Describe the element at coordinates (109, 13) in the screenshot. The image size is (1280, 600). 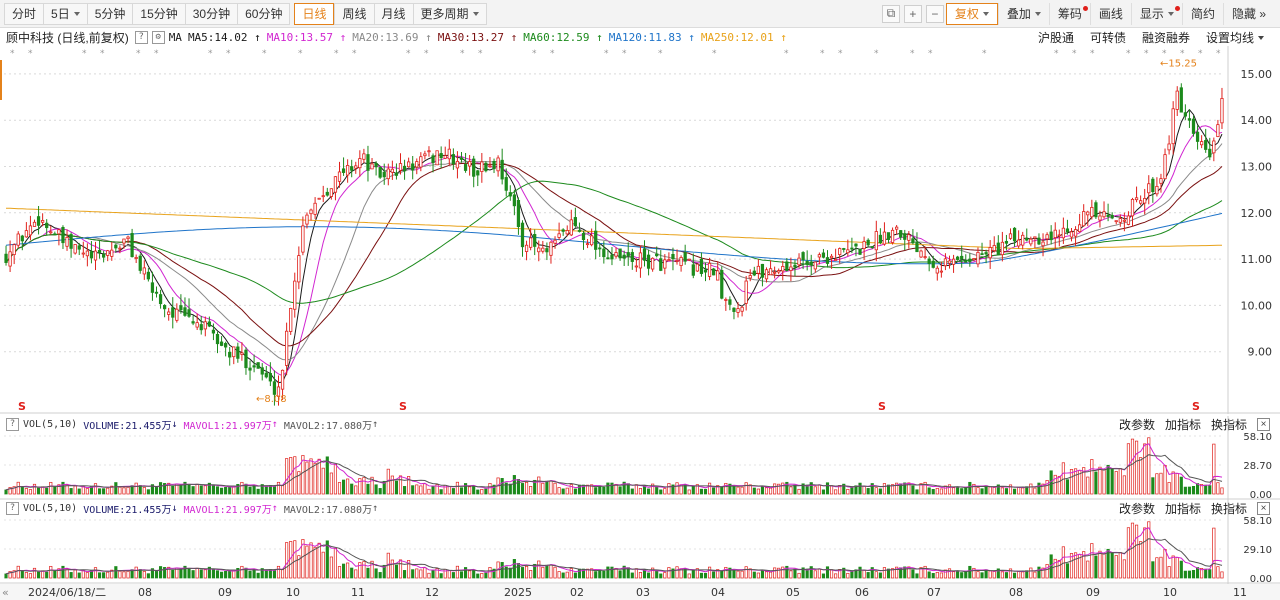
I see `period-5min: 5分钟` at that location.